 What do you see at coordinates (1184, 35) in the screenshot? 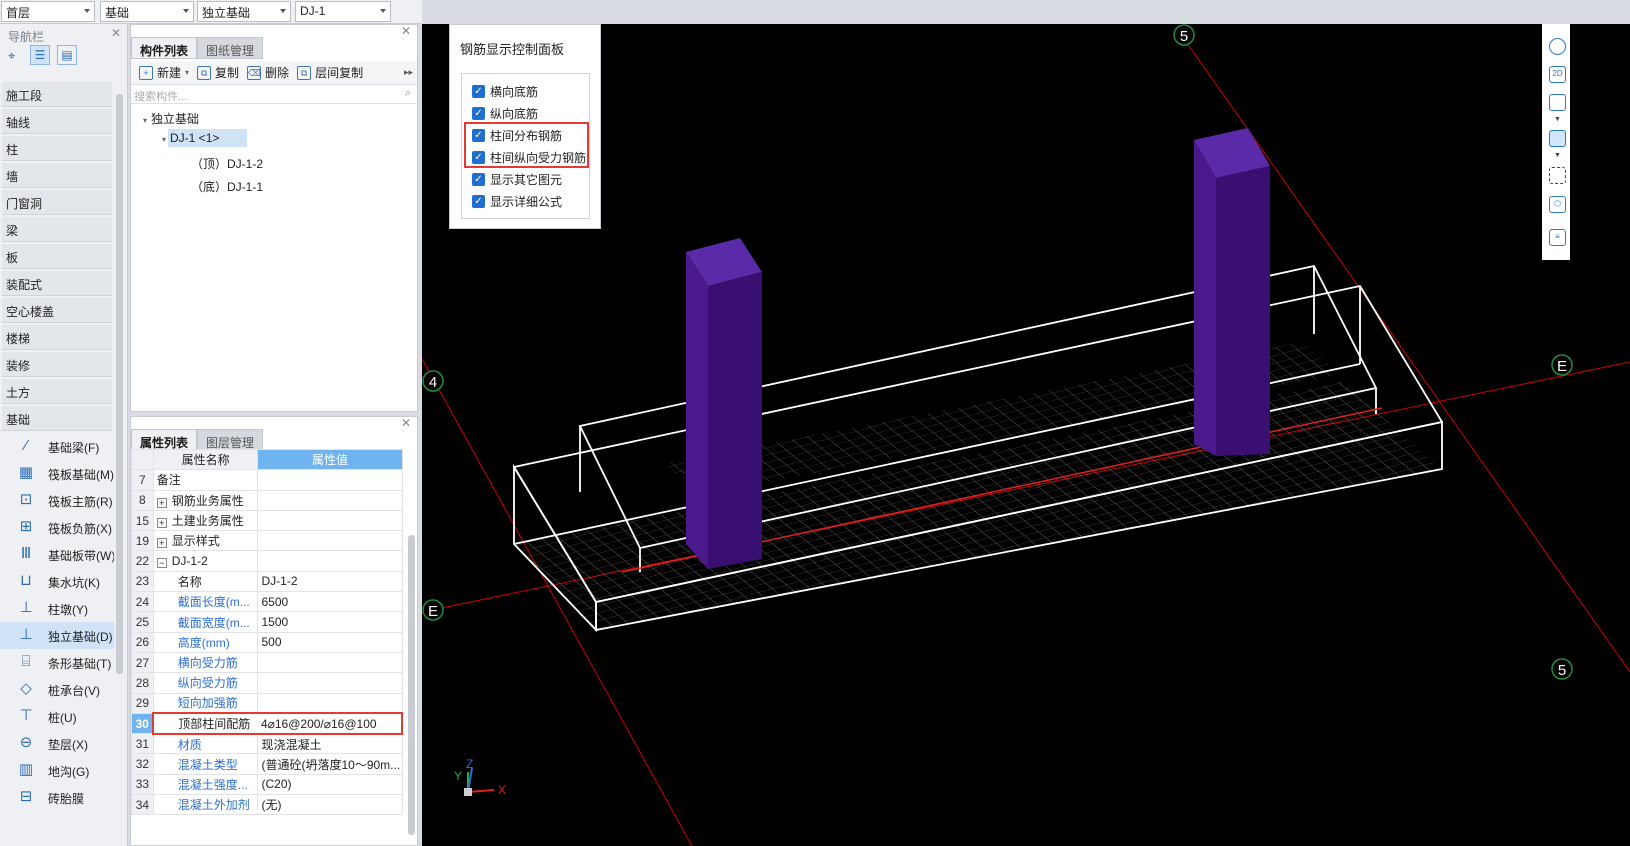
I see `axis-label-5-top: 5` at bounding box center [1184, 35].